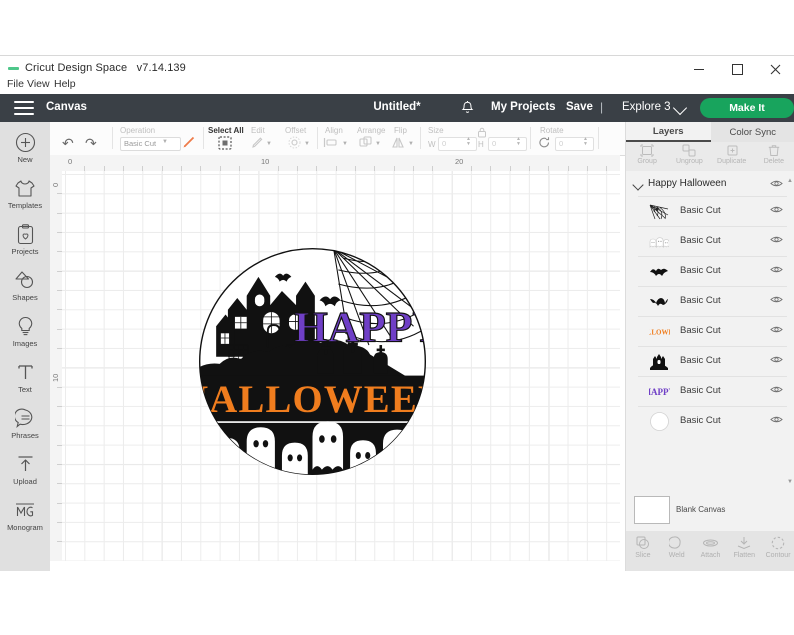  What do you see at coordinates (65, 84) in the screenshot?
I see `menu-item-help: Help` at bounding box center [65, 84].